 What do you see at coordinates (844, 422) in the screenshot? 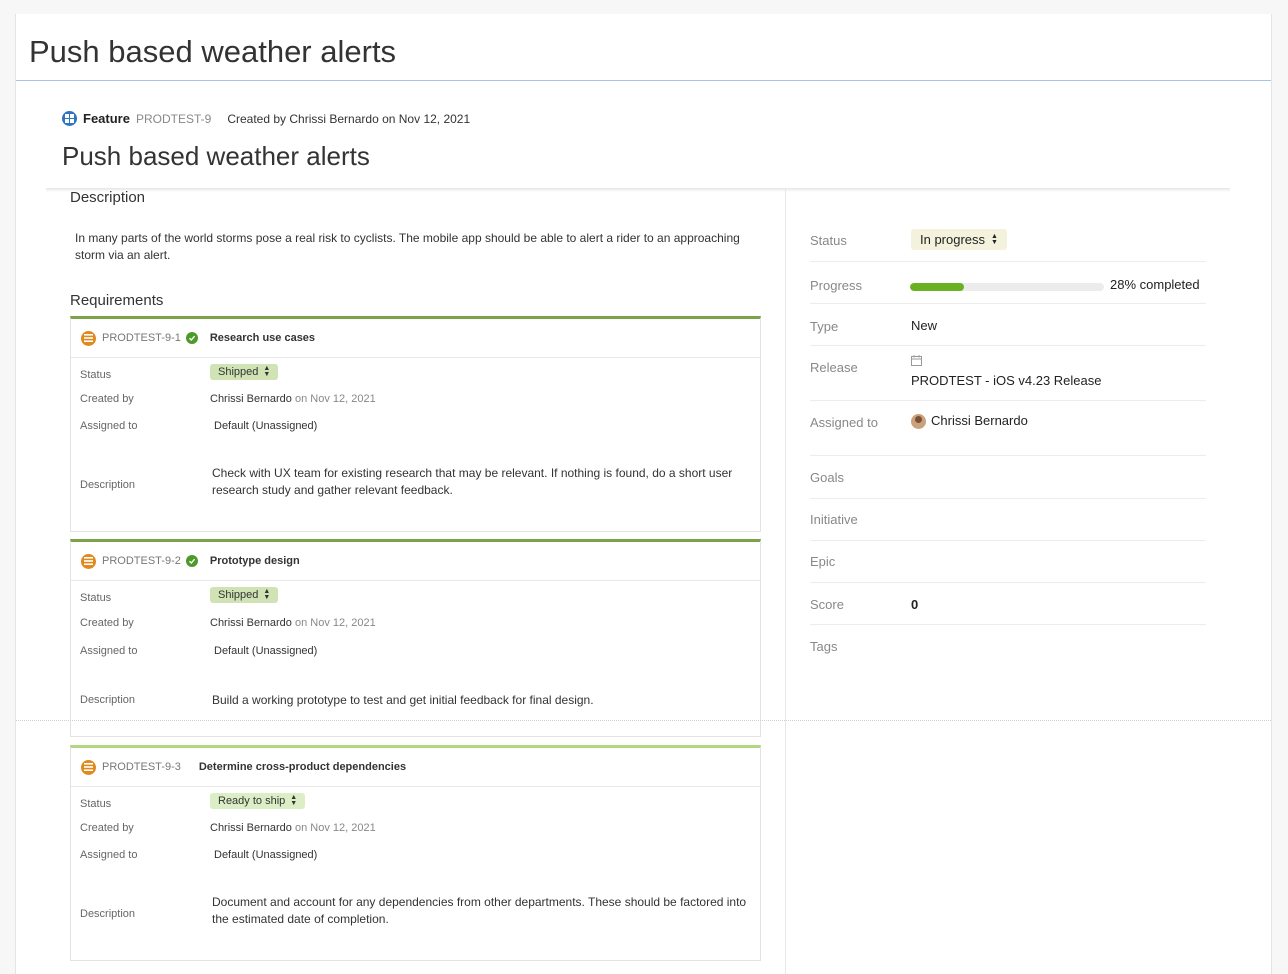
I see `property-assigned-label: Assigned to` at bounding box center [844, 422].